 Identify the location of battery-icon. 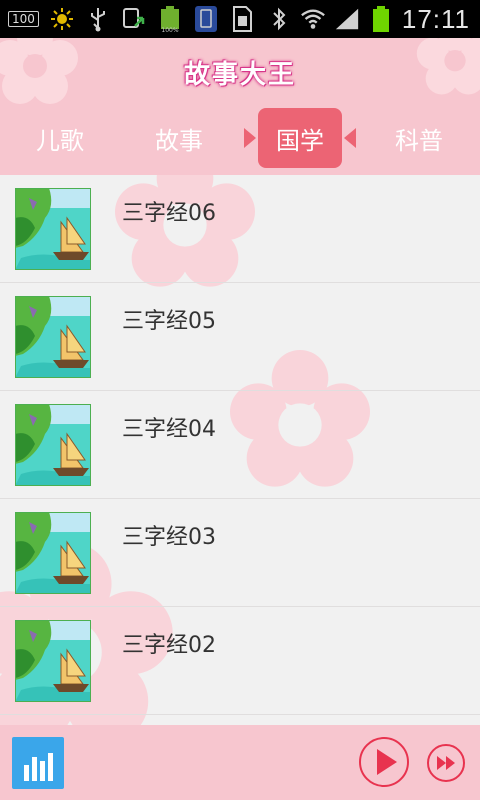
(381, 19).